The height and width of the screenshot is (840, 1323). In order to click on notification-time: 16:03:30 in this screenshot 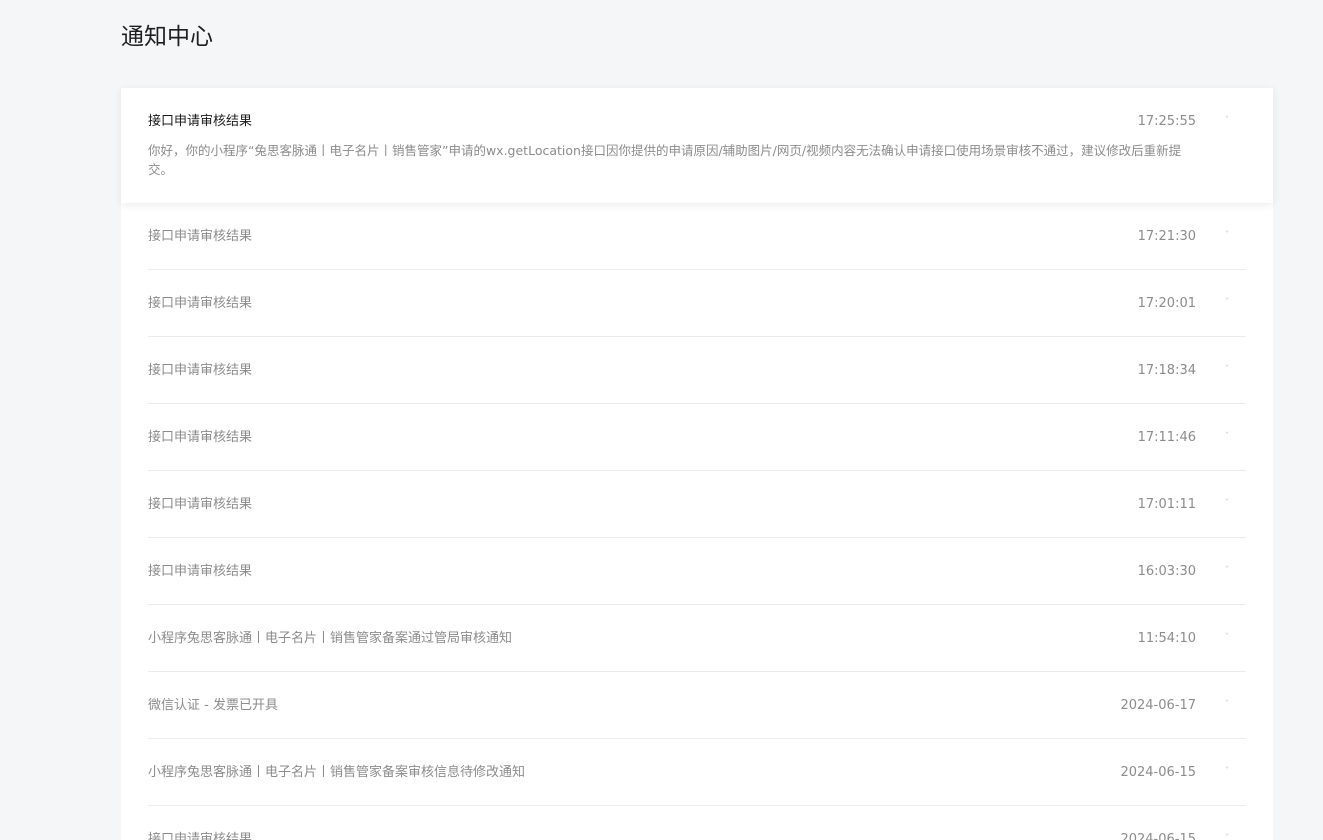, I will do `click(1166, 571)`.